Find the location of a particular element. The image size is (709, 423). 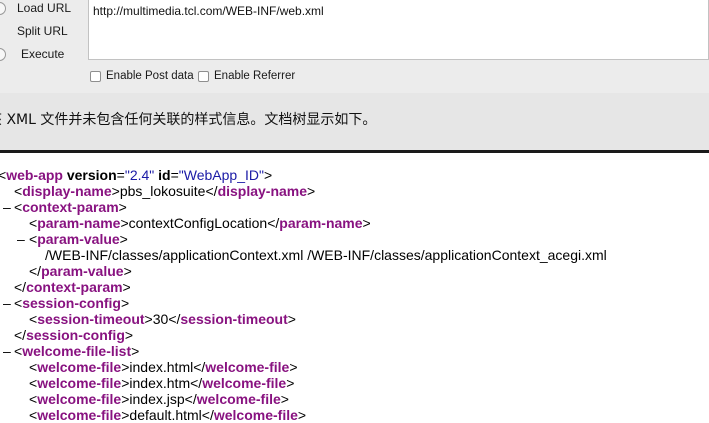

enable-post-checkbox is located at coordinates (95, 76).